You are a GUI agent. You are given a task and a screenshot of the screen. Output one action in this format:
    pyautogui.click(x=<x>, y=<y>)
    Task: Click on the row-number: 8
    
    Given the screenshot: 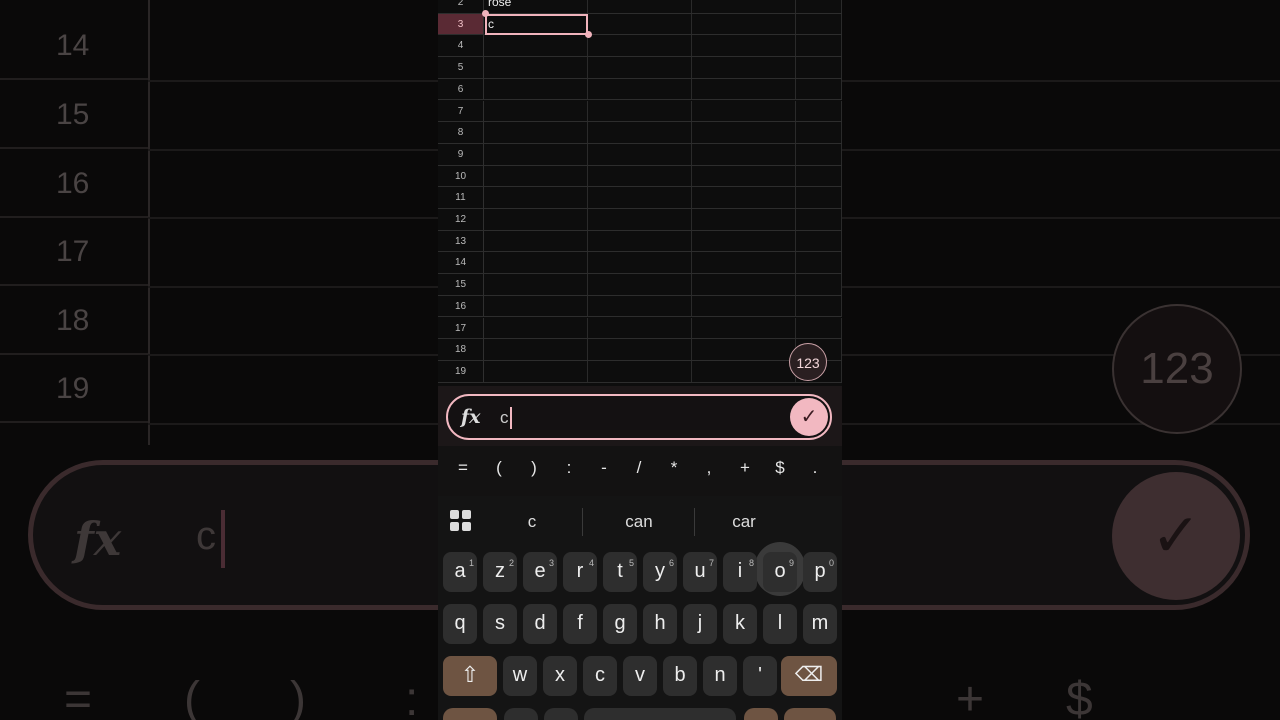 What is the action you would take?
    pyautogui.click(x=461, y=132)
    